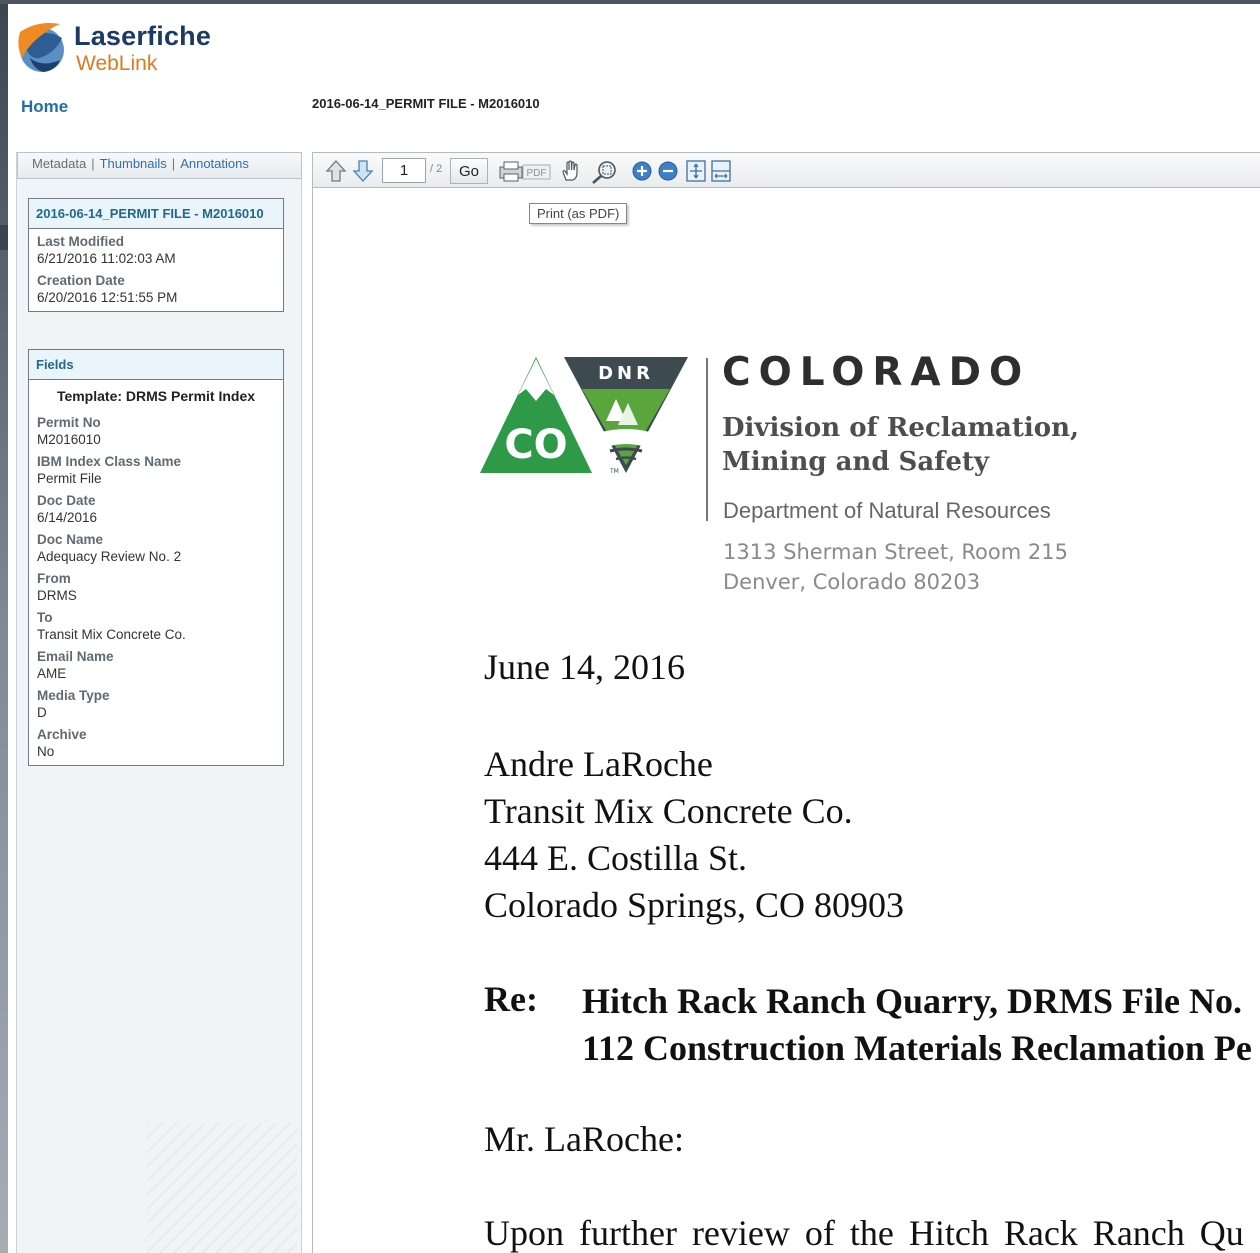 The image size is (1260, 1253). What do you see at coordinates (694, 905) in the screenshot?
I see `recipient-line: Colorado Springs, CO 80903` at bounding box center [694, 905].